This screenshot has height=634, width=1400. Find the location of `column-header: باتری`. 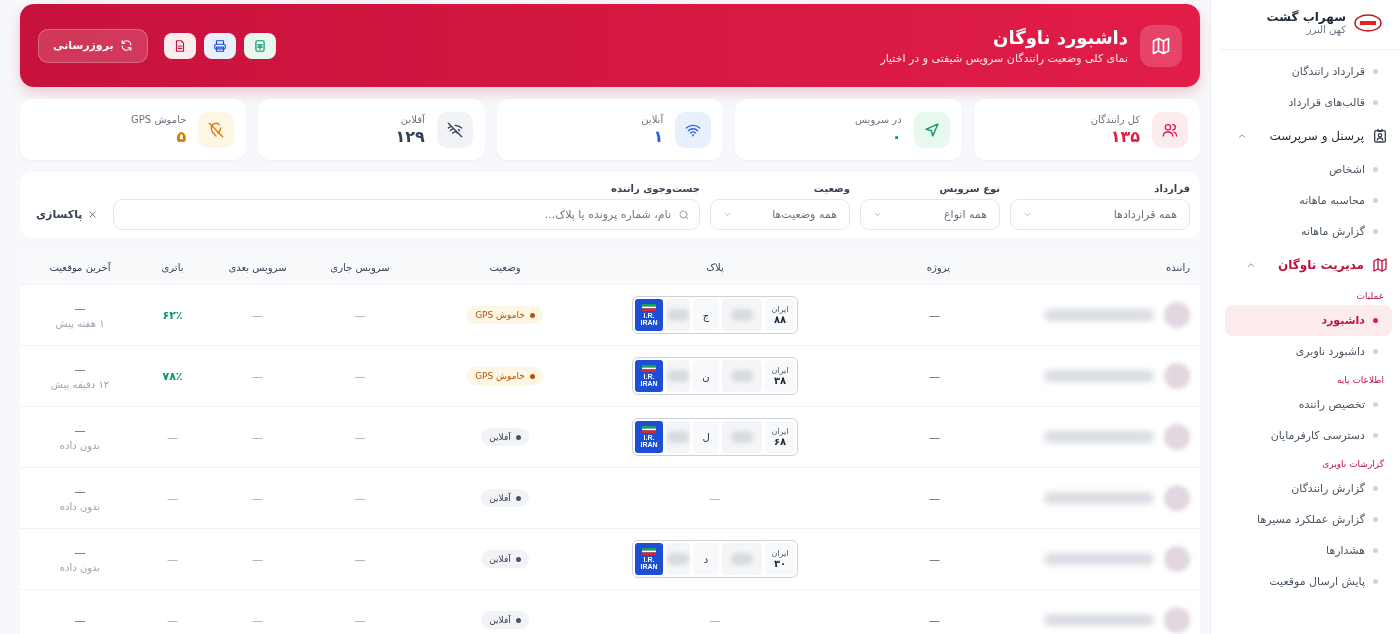

column-header: باتری is located at coordinates (172, 267).